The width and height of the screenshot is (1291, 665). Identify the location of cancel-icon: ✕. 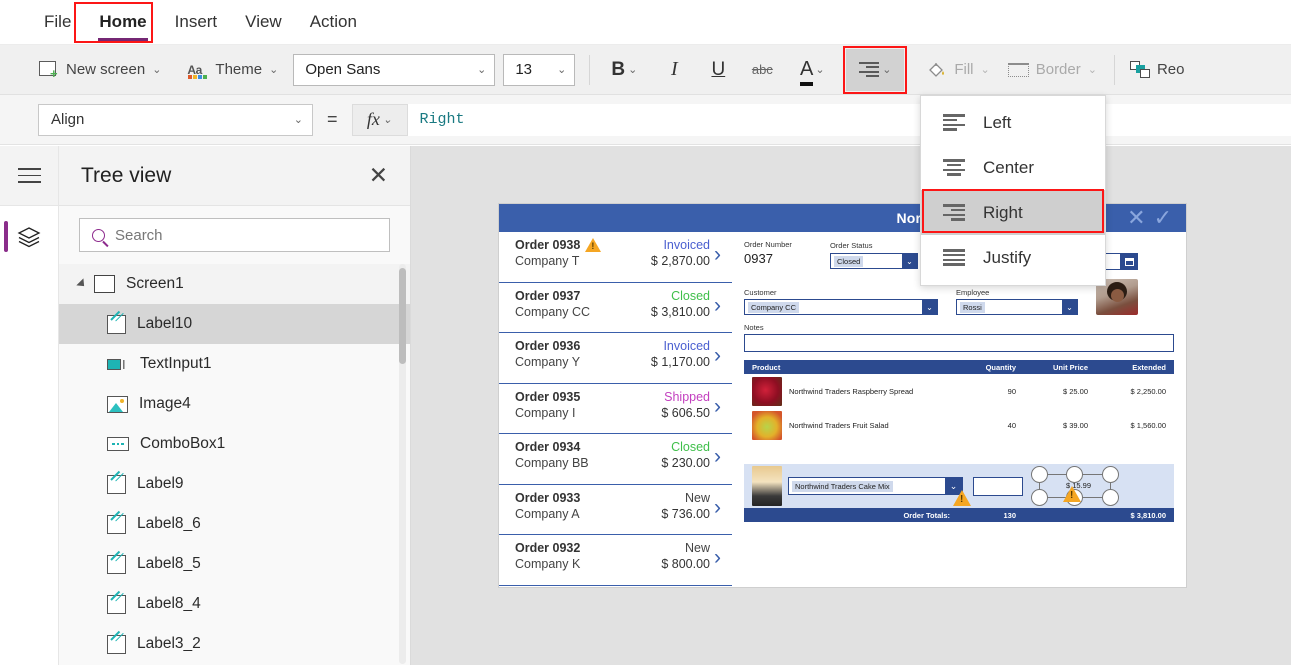
(1136, 218).